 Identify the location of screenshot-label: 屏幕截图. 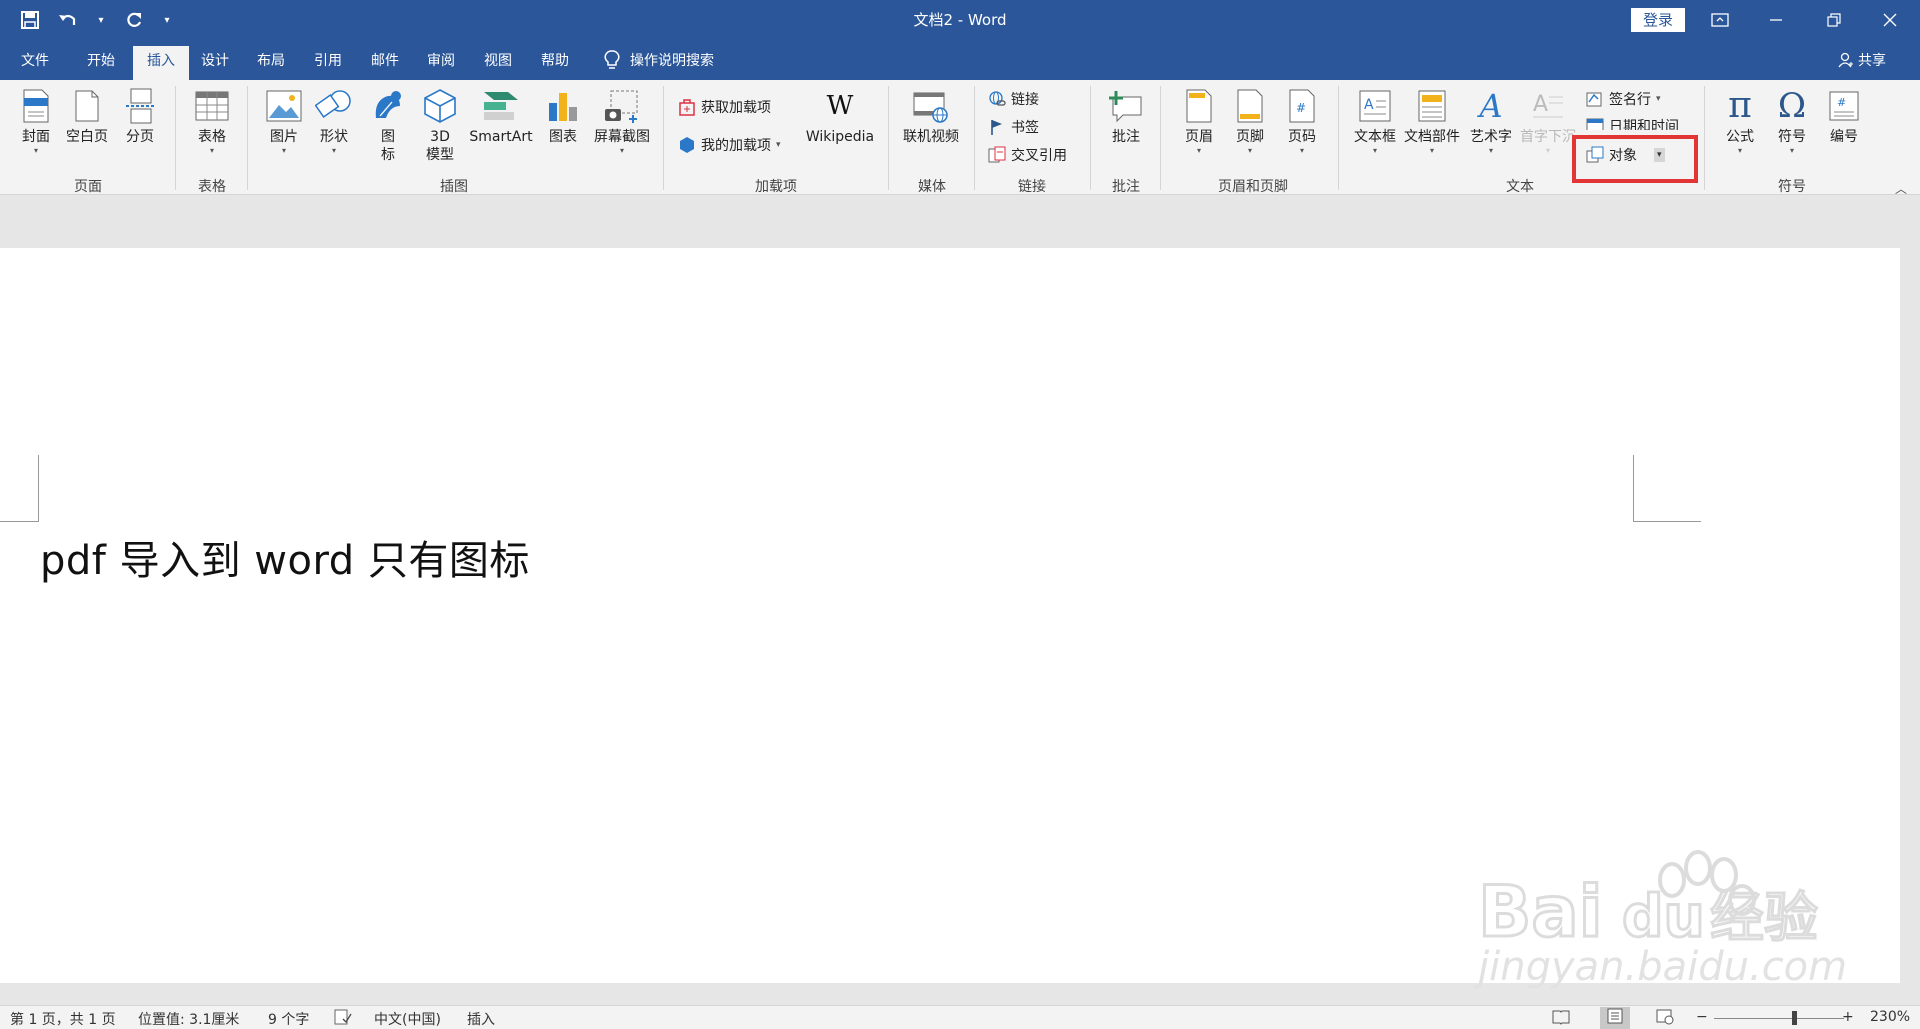
(622, 137).